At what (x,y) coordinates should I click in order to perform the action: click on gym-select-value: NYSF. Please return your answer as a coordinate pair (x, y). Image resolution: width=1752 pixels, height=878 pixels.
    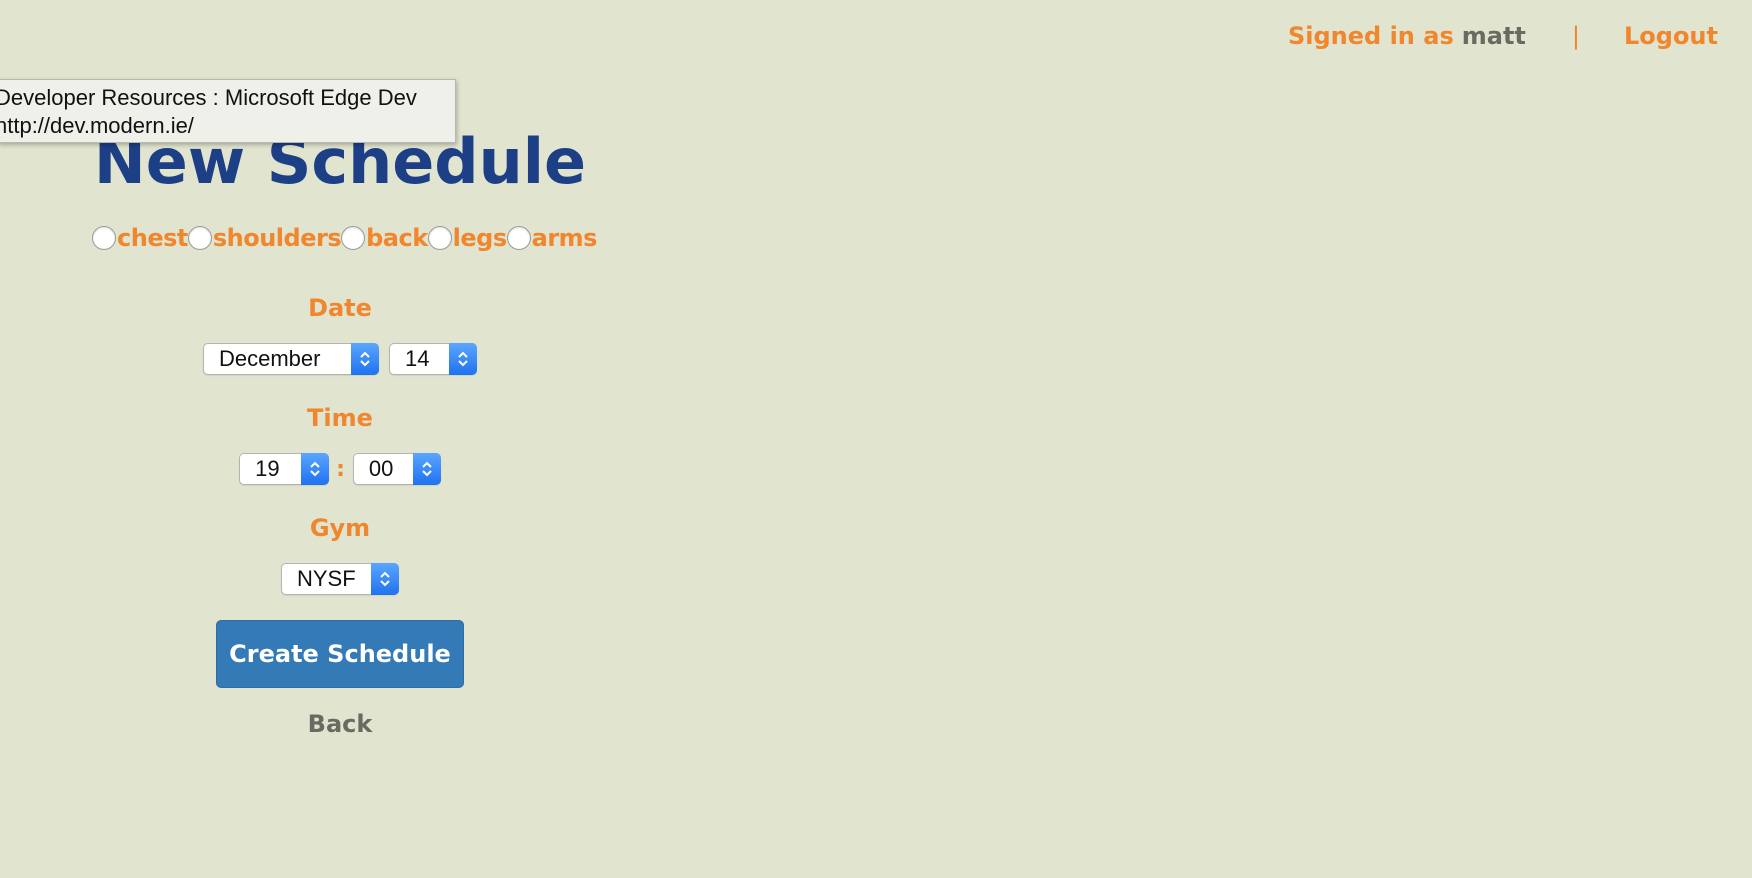
    Looking at the image, I should click on (326, 578).